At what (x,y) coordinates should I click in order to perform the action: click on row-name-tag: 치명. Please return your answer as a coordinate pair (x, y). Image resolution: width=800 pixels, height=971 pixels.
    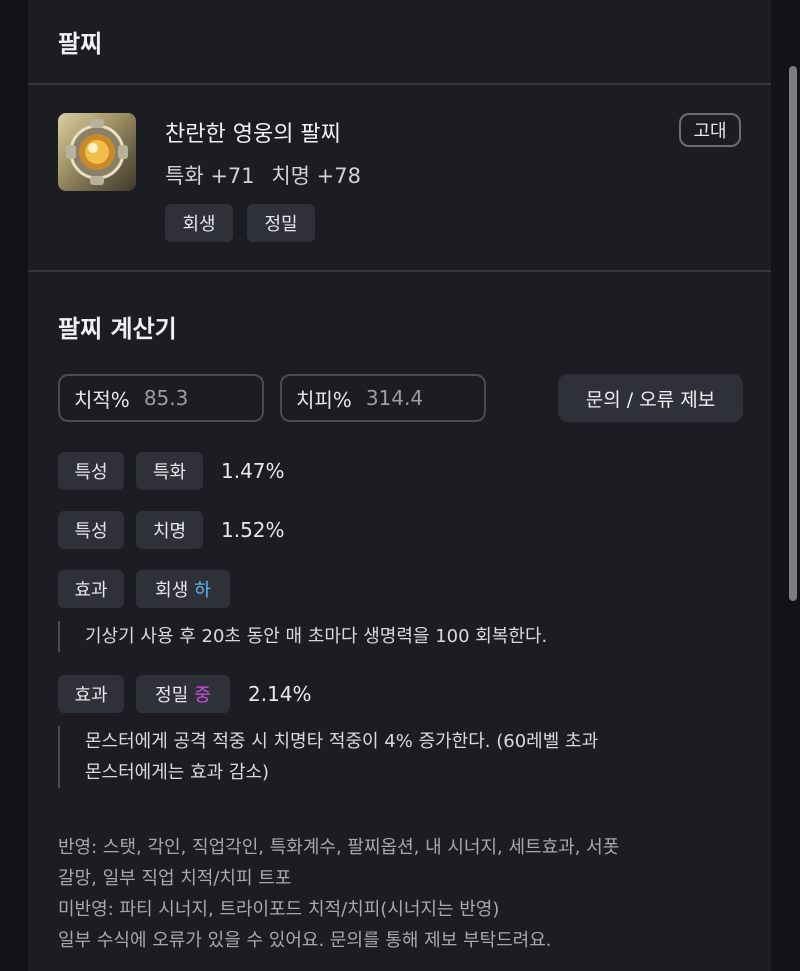
    Looking at the image, I should click on (169, 530).